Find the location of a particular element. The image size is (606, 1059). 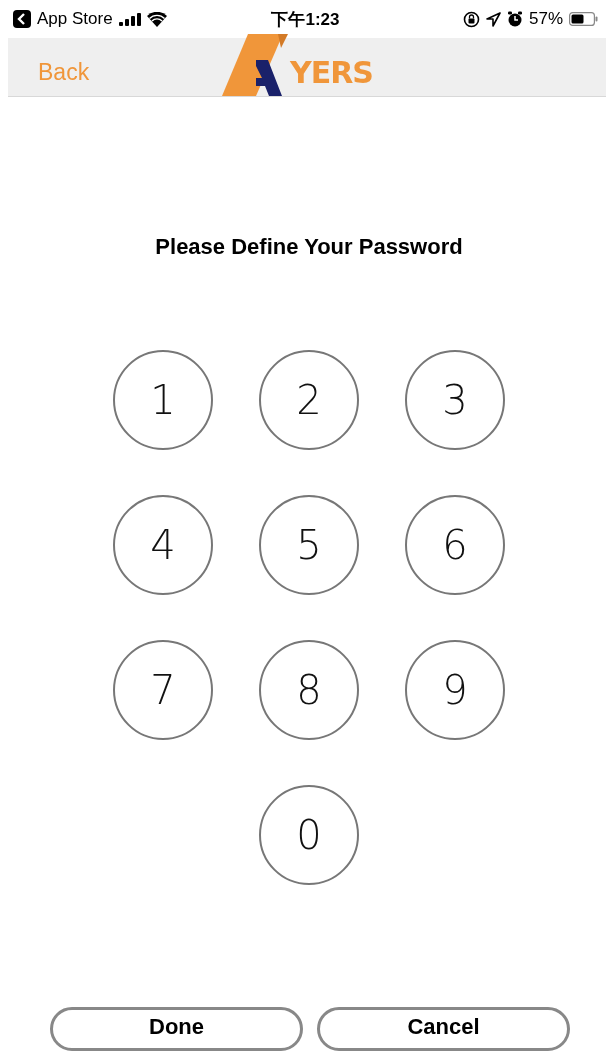

wifi-icon is located at coordinates (156, 19).